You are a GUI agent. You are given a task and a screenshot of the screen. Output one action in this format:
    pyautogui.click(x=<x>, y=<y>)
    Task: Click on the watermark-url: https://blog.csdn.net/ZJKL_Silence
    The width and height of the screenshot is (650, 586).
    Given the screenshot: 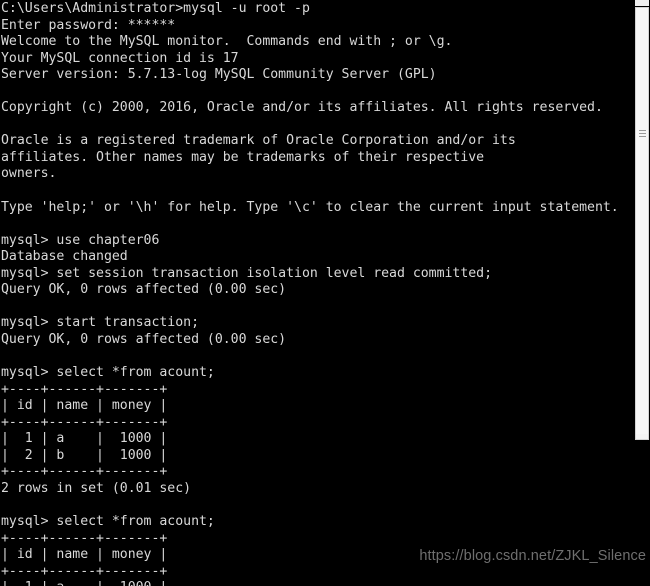 What is the action you would take?
    pyautogui.click(x=532, y=556)
    